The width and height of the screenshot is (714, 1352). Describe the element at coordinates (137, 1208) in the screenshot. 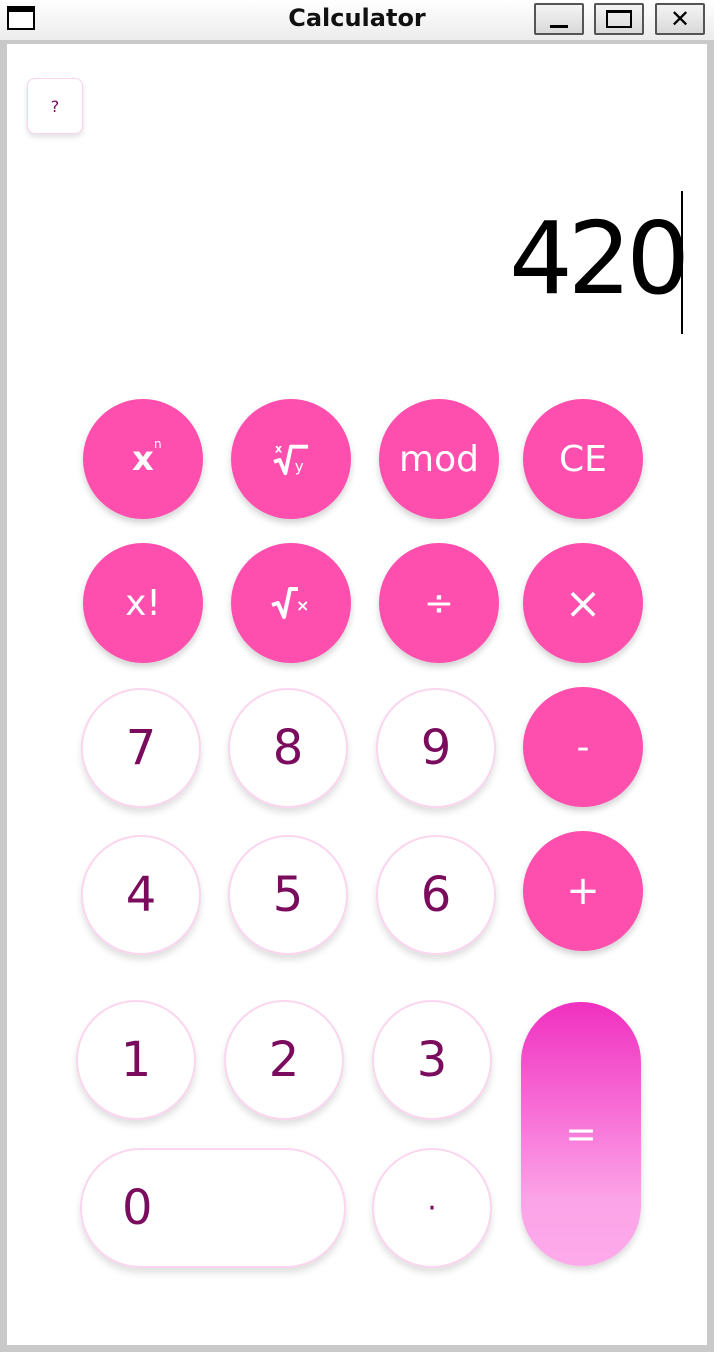

I see `digit-0-label: 0` at that location.